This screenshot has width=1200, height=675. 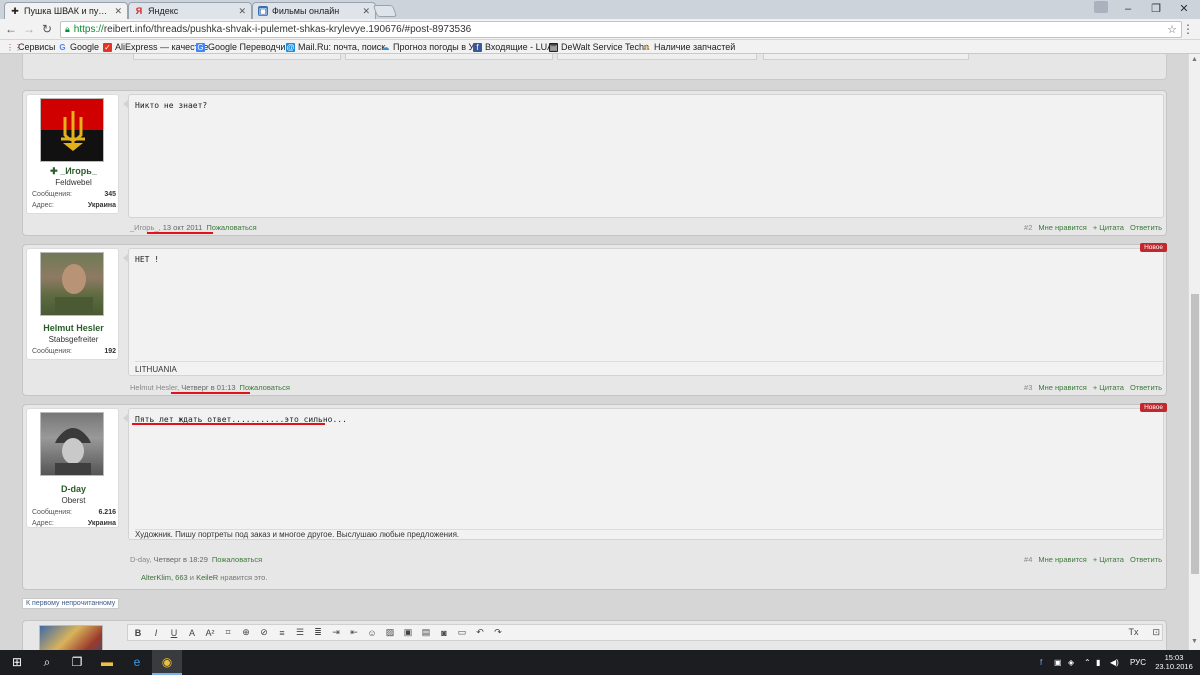 What do you see at coordinates (192, 633) in the screenshot?
I see `font-color-icon: A` at bounding box center [192, 633].